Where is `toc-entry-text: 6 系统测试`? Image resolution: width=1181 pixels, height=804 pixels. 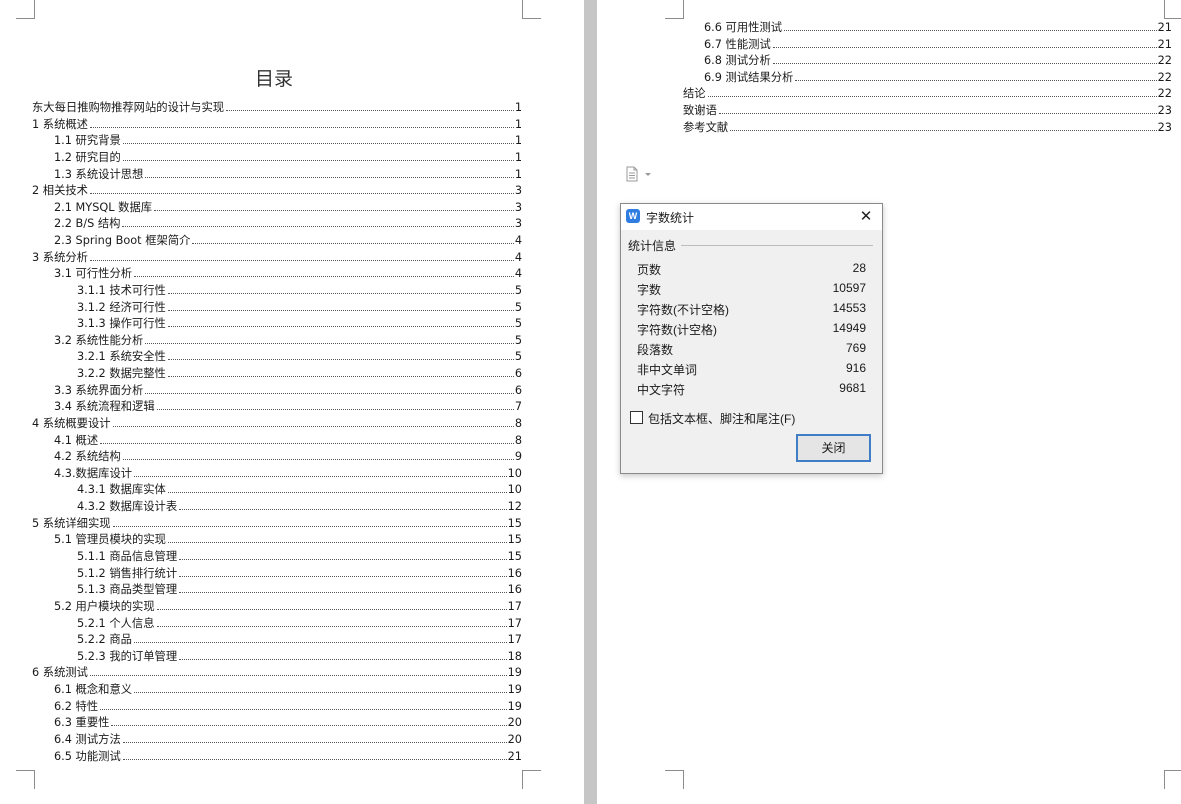 toc-entry-text: 6 系统测试 is located at coordinates (60, 673).